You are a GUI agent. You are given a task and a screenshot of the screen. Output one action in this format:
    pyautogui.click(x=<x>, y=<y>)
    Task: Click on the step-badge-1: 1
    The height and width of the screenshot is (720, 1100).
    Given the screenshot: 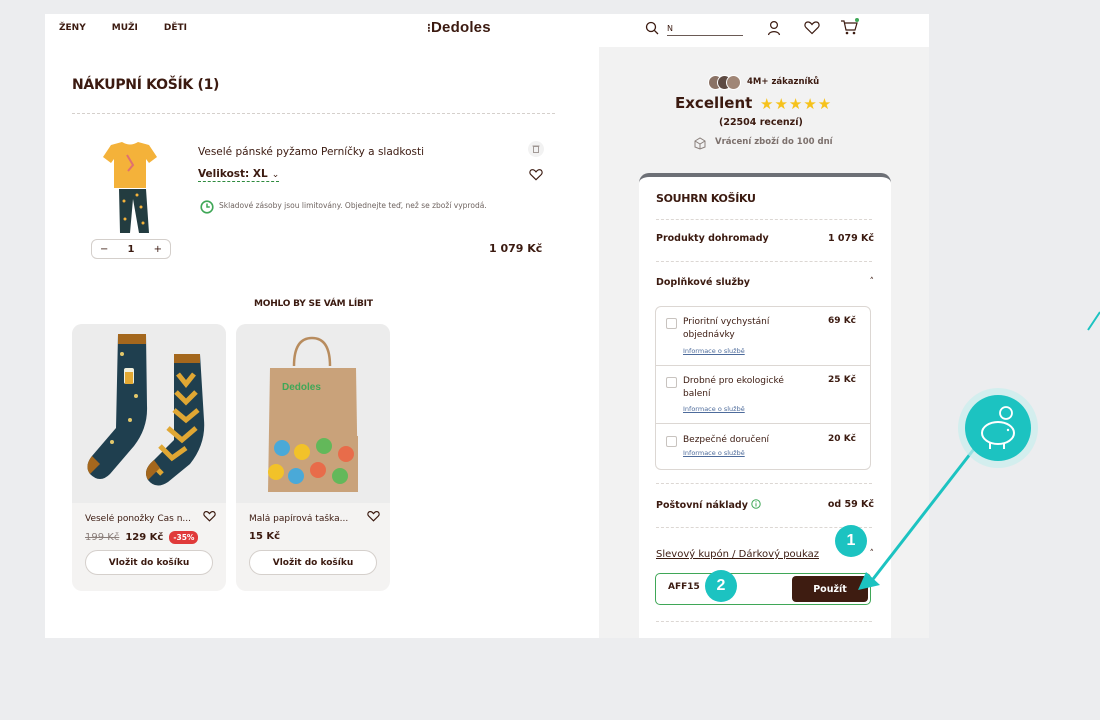 What is the action you would take?
    pyautogui.click(x=851, y=541)
    